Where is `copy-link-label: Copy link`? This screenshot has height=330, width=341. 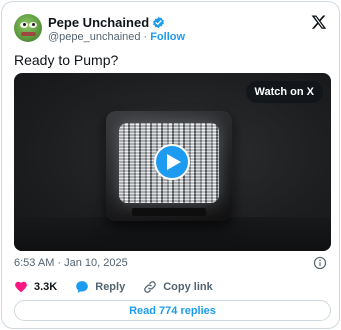 copy-link-label: Copy link is located at coordinates (188, 287).